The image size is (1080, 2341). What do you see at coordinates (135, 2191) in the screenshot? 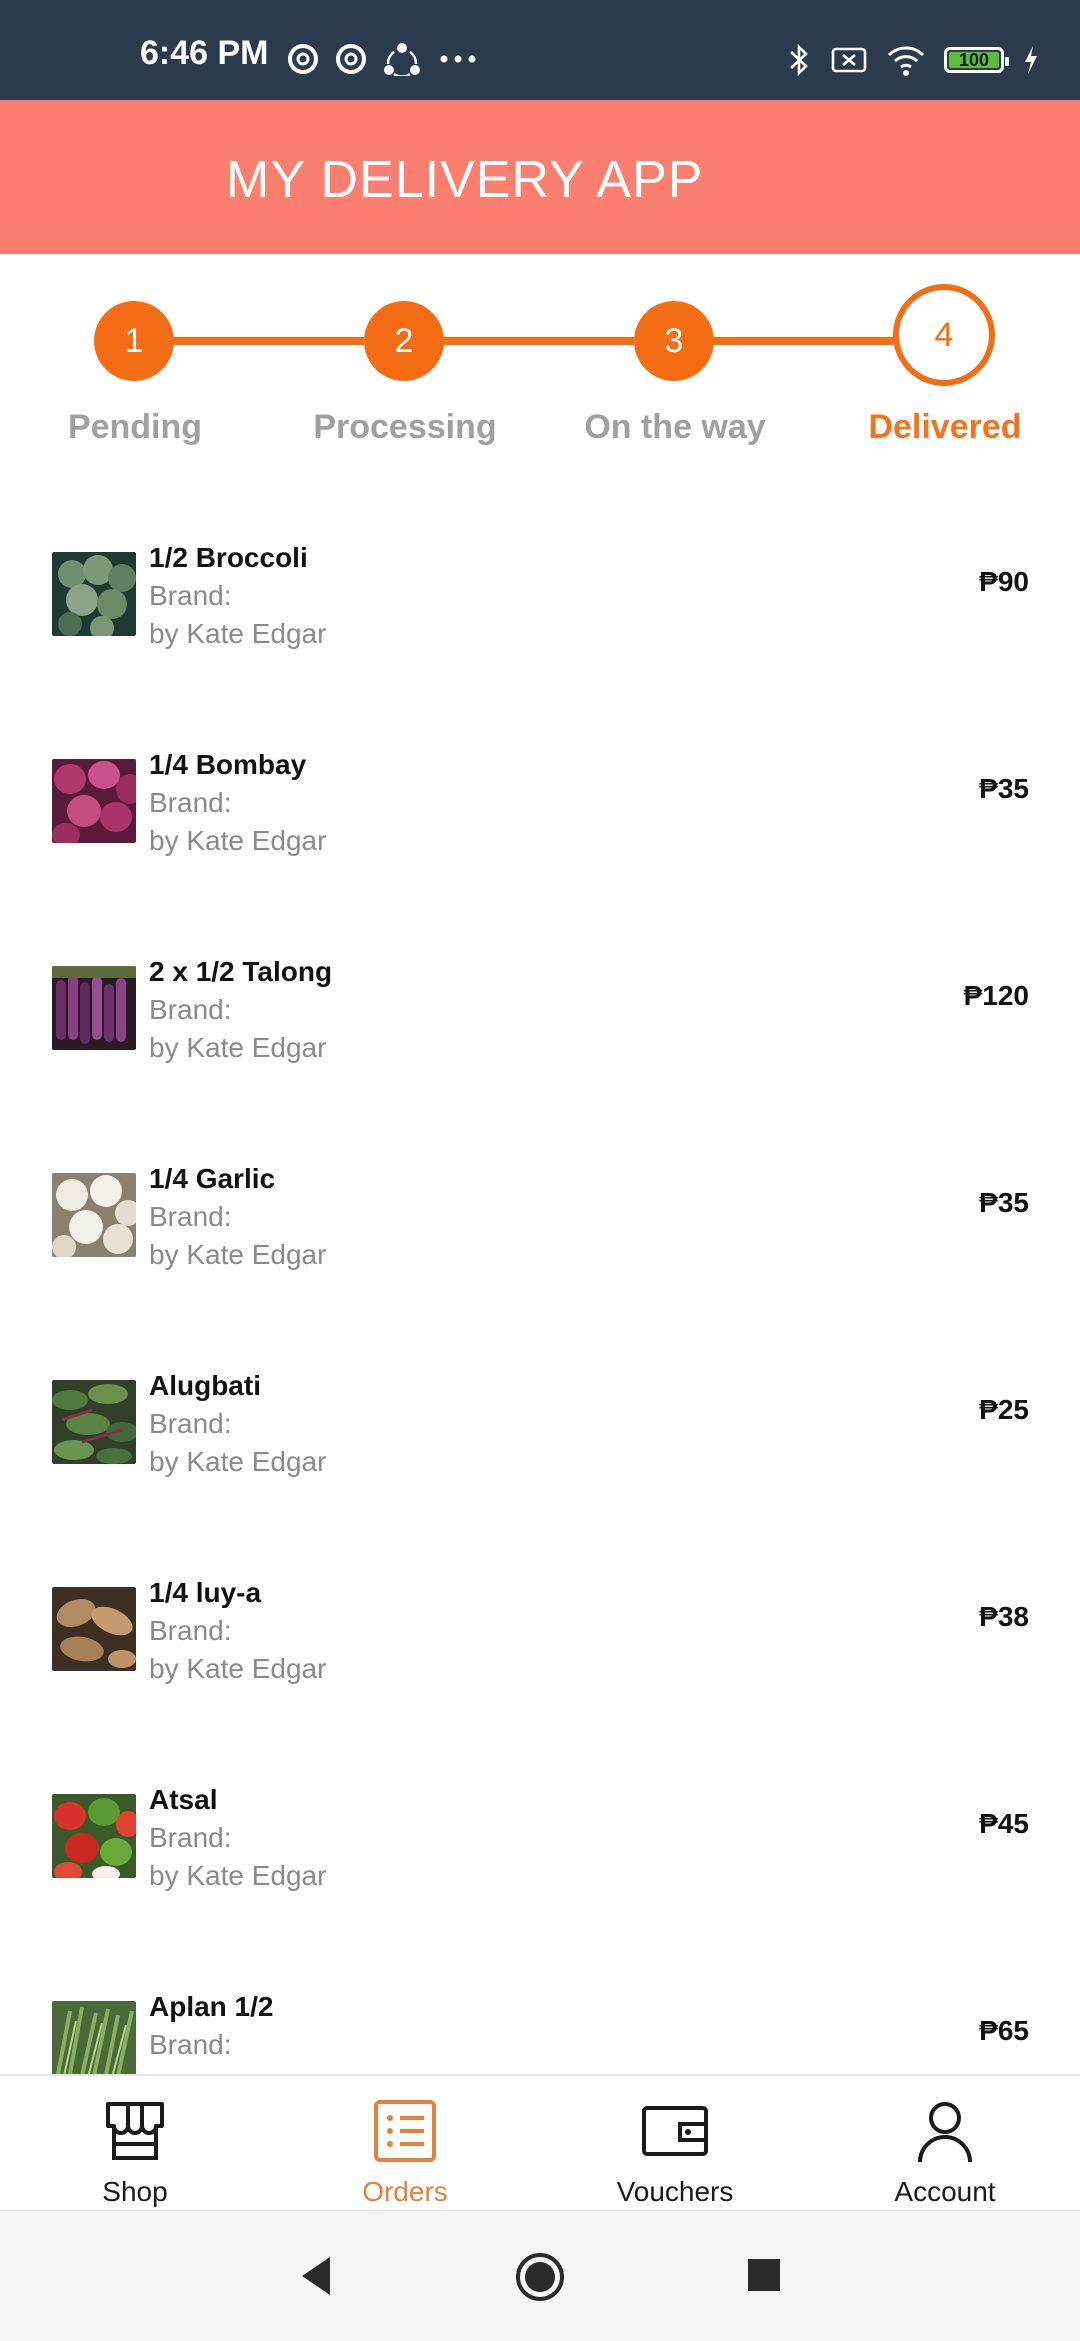
I see `nav-tab-label: Shop` at bounding box center [135, 2191].